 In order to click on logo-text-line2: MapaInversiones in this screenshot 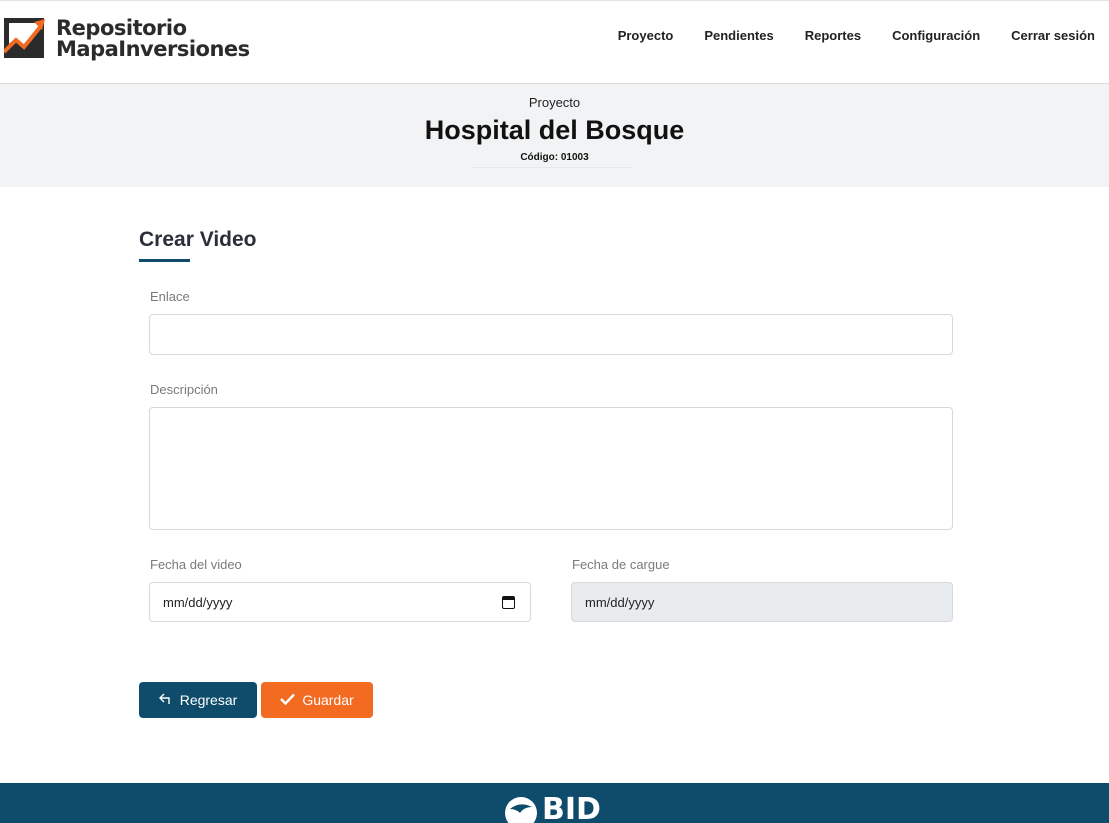, I will do `click(153, 49)`.